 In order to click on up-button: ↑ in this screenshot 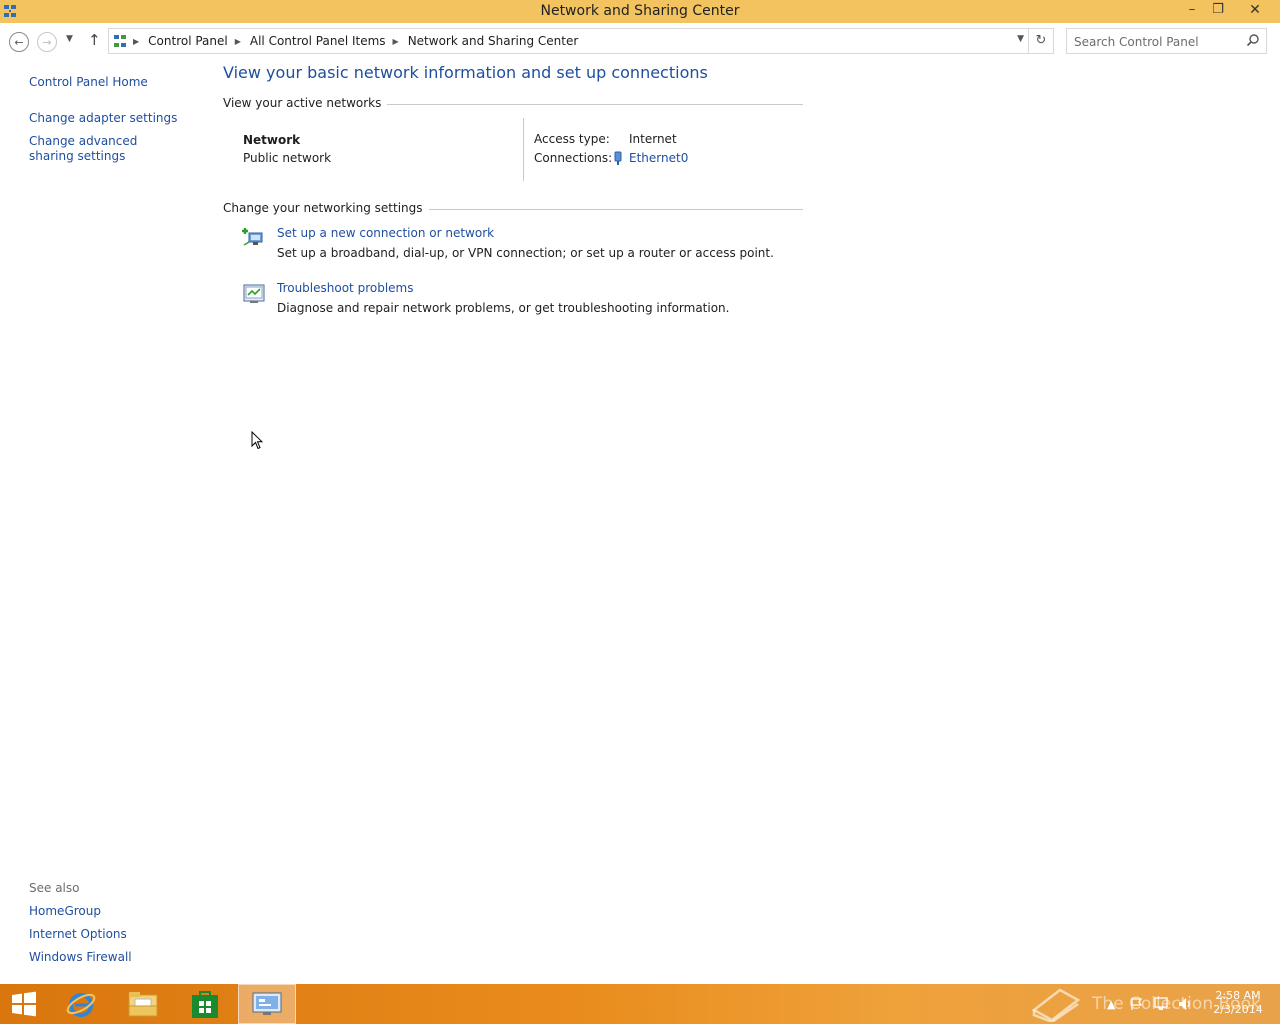, I will do `click(94, 40)`.